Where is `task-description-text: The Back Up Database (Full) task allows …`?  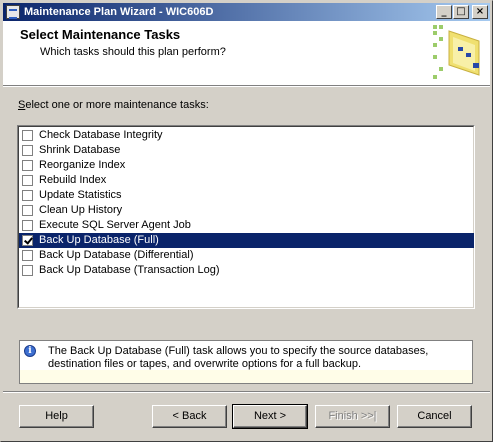 task-description-text: The Back Up Database (Full) task allows … is located at coordinates (238, 357).